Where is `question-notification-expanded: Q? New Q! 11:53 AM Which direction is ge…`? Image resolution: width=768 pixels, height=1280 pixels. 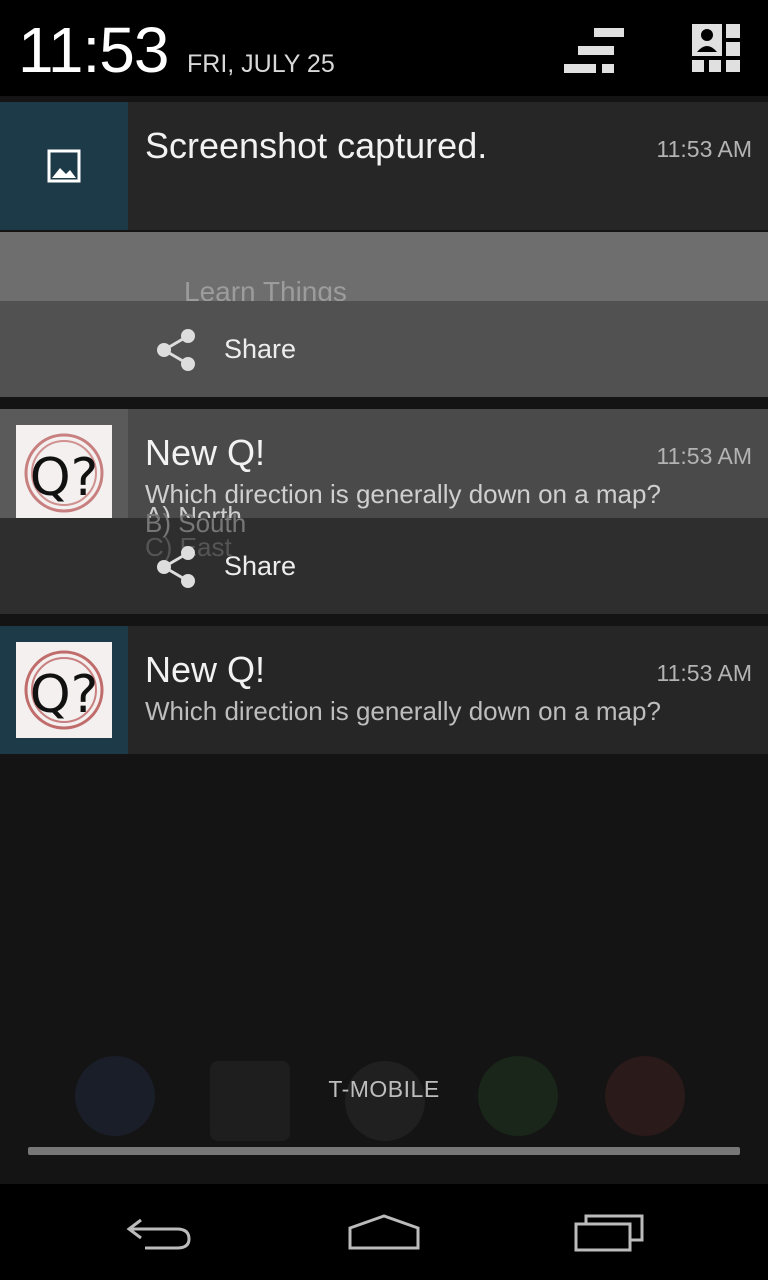
question-notification-expanded: Q? New Q! 11:53 AM Which direction is ge… is located at coordinates (384, 464).